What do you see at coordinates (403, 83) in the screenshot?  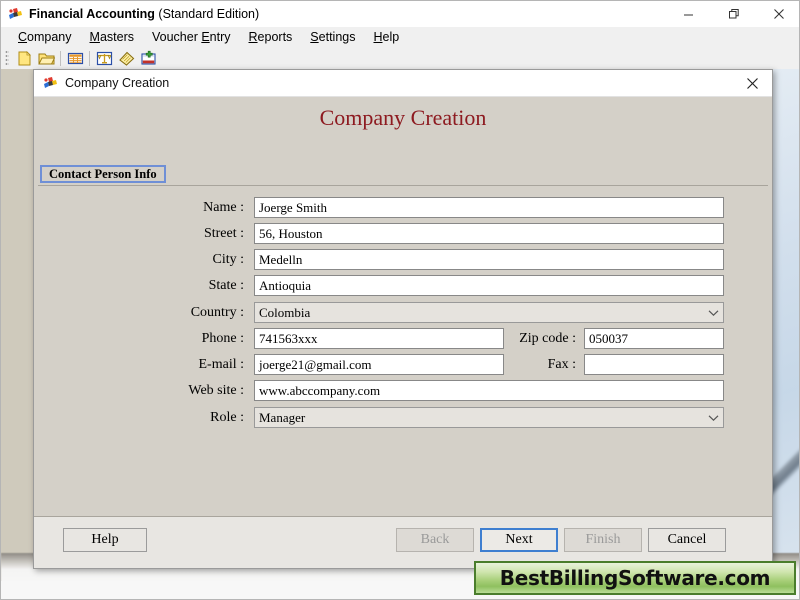 I see `dialog-title-bar: Company Creation` at bounding box center [403, 83].